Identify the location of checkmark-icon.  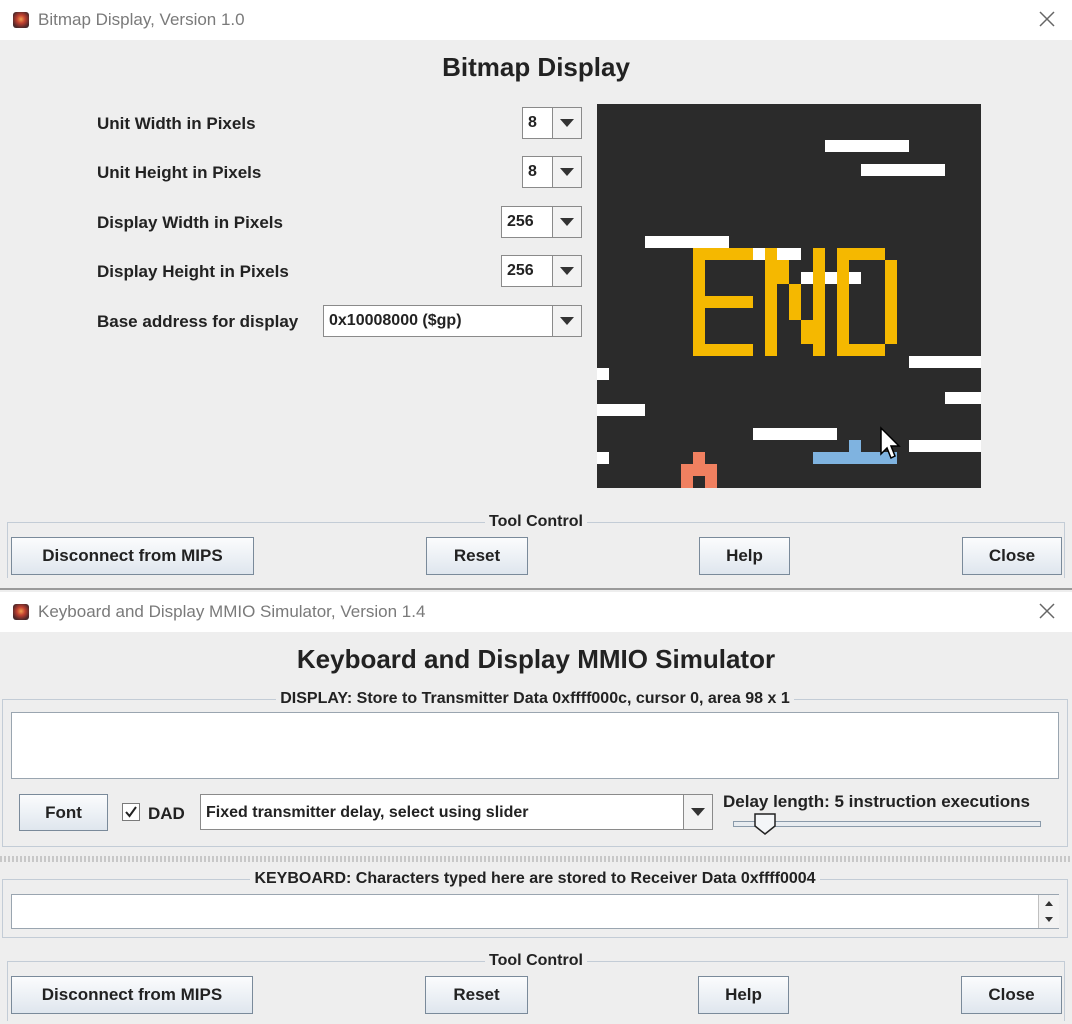
(131, 812).